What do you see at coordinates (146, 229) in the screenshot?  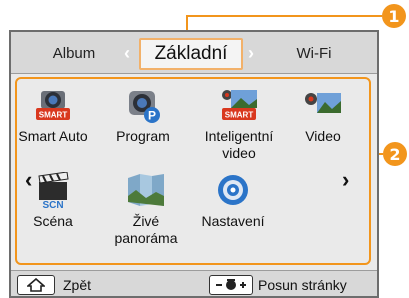 I see `mode-label: Živé panoráma` at bounding box center [146, 229].